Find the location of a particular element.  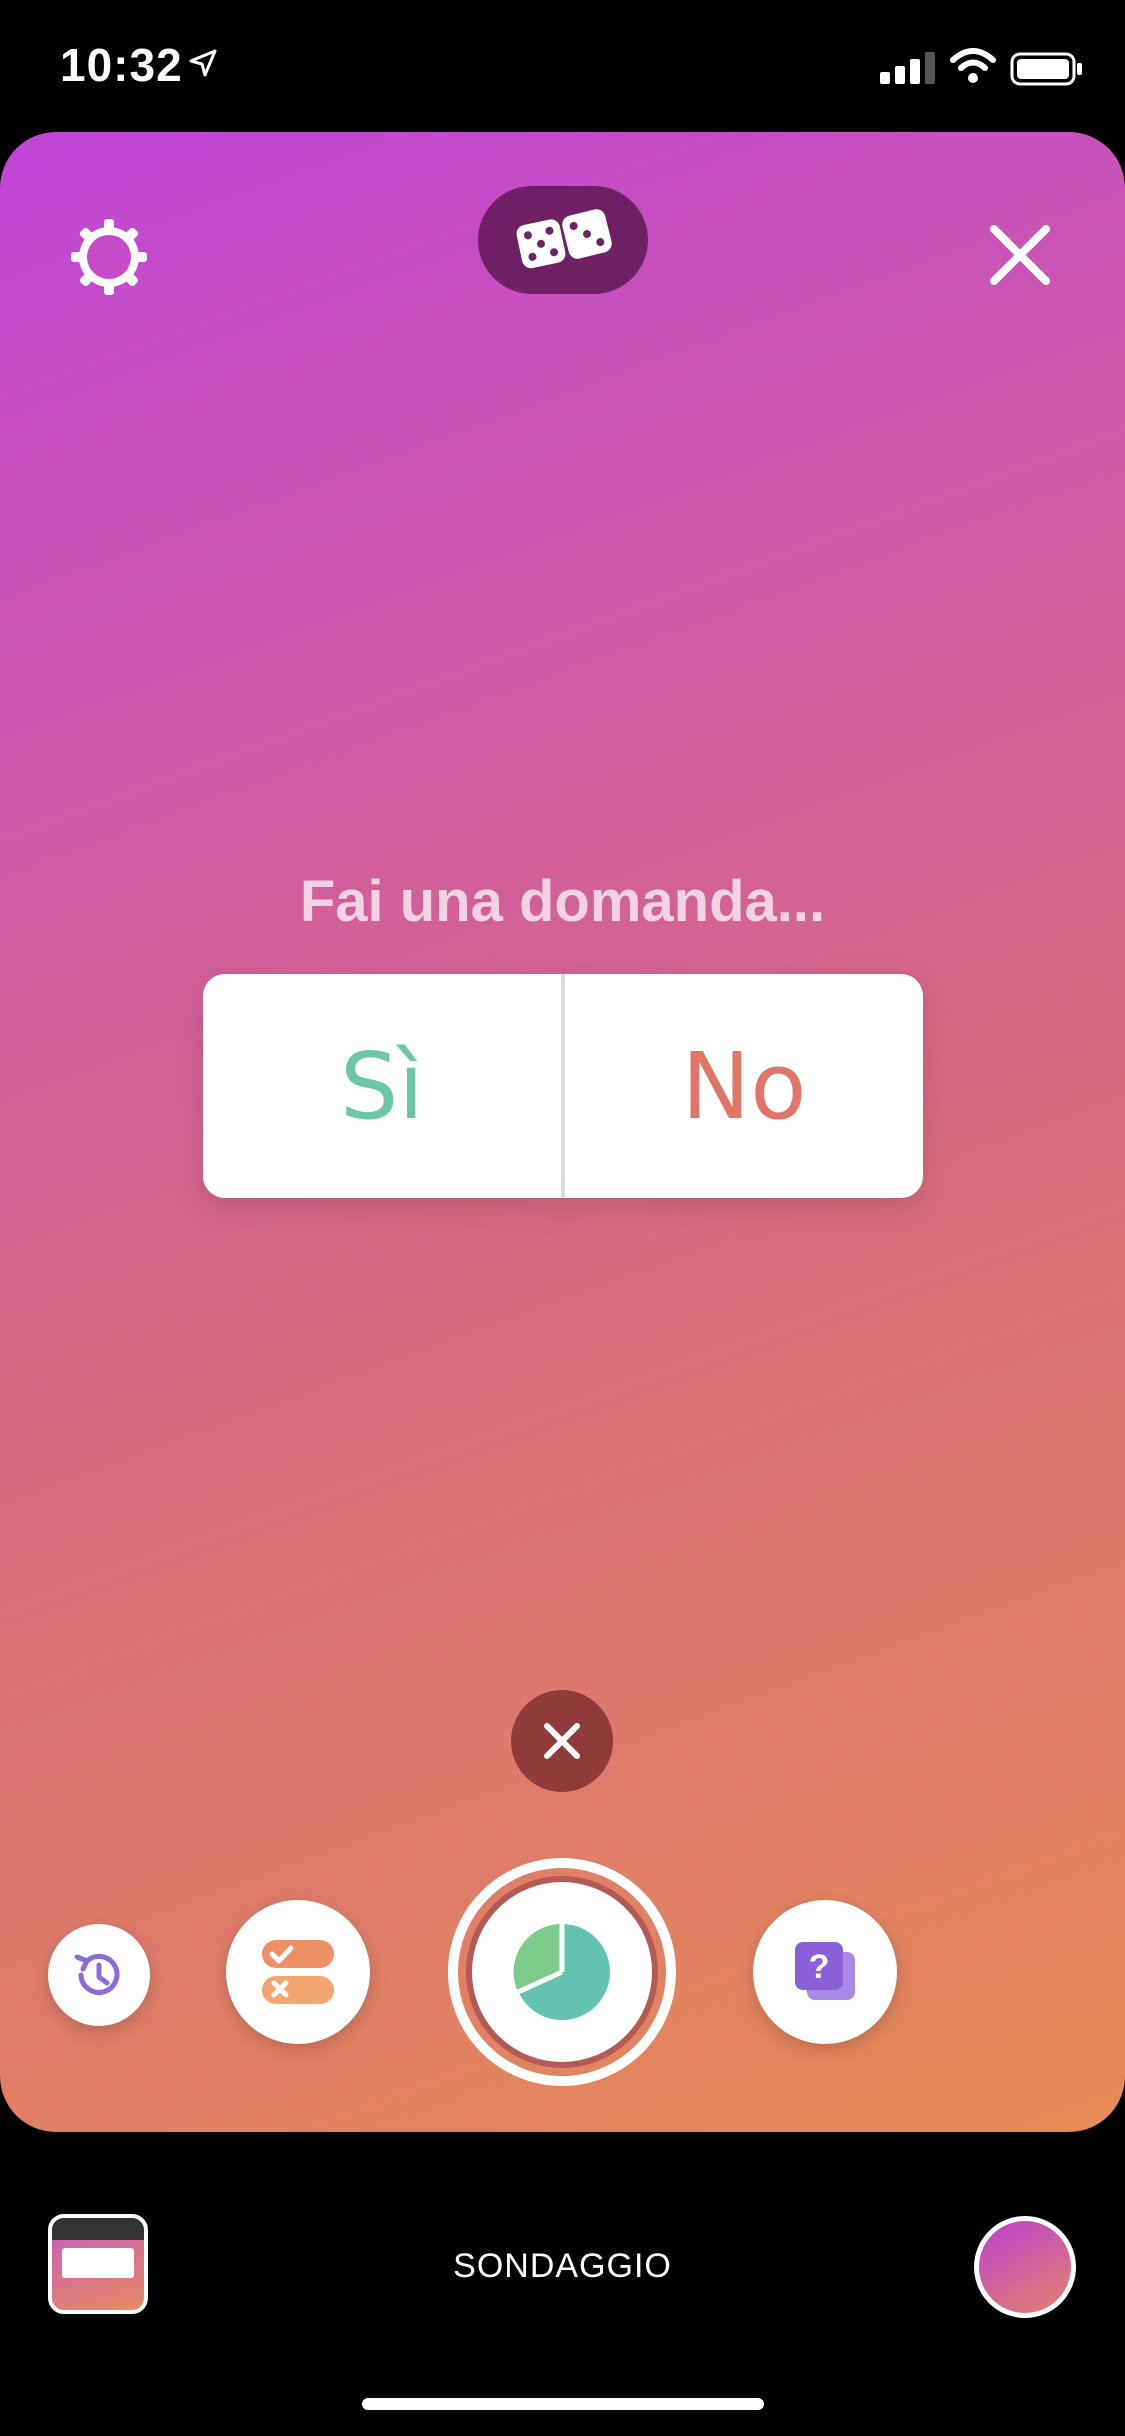

home-indicator is located at coordinates (563, 2404).